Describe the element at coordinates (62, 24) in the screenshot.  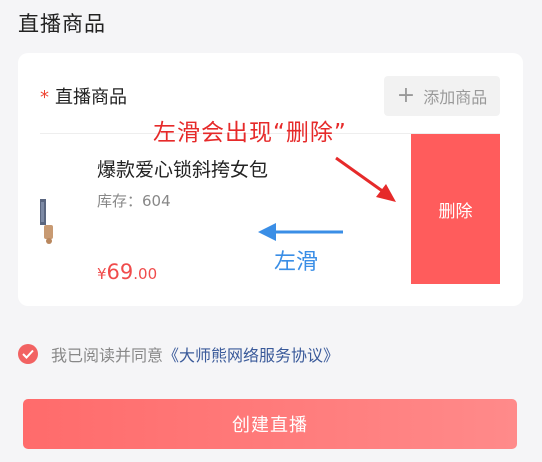
I see `section-title: 直播商品` at that location.